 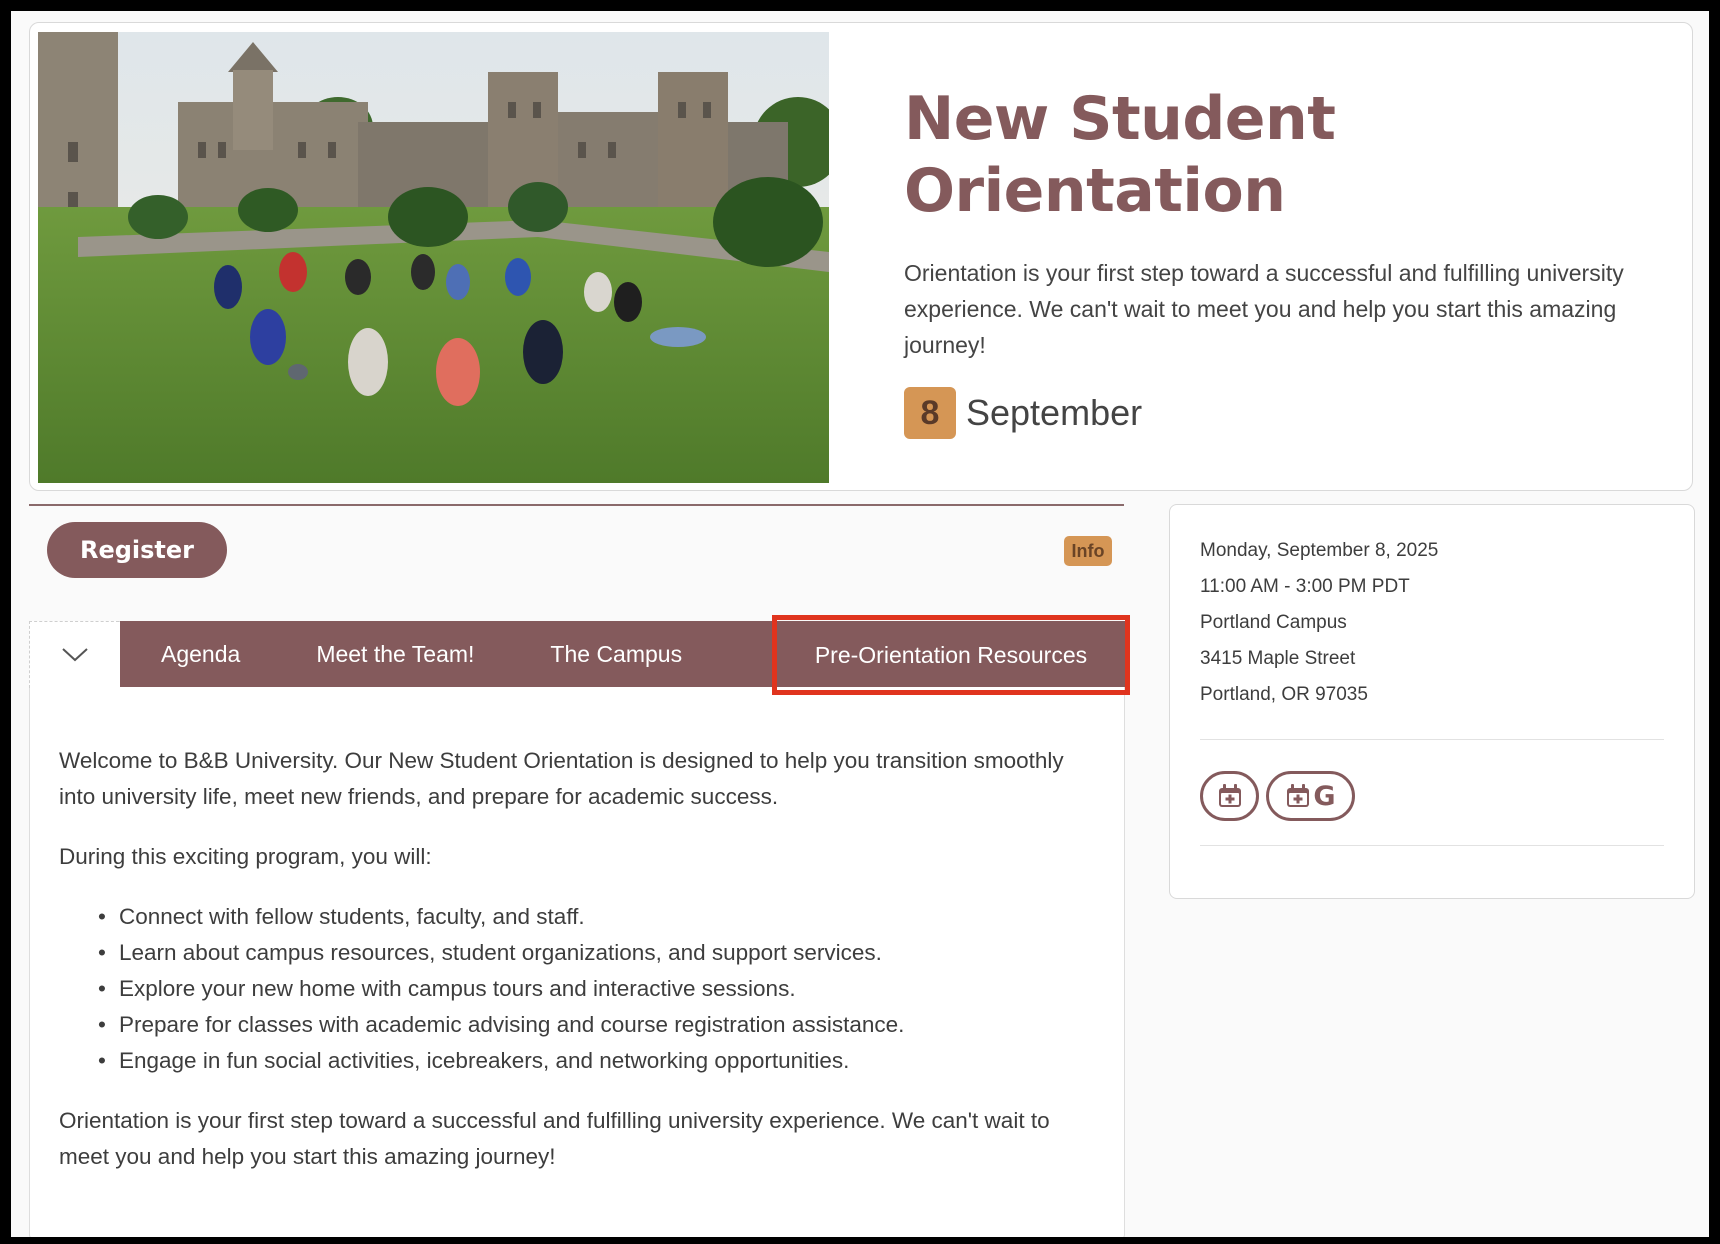 I want to click on add-to-calendar-button, so click(x=1229, y=796).